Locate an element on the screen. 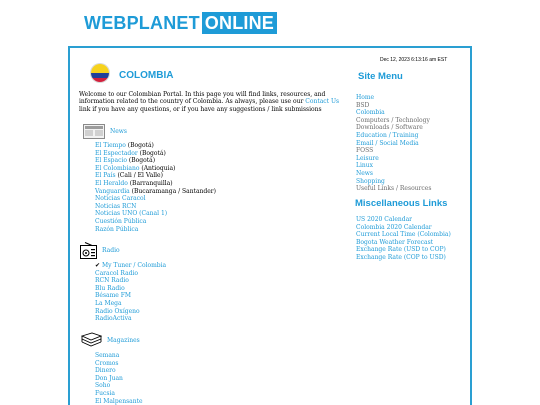 The image size is (540, 405). list-item: El Colombiano (Antioquia) is located at coordinates (155, 169).